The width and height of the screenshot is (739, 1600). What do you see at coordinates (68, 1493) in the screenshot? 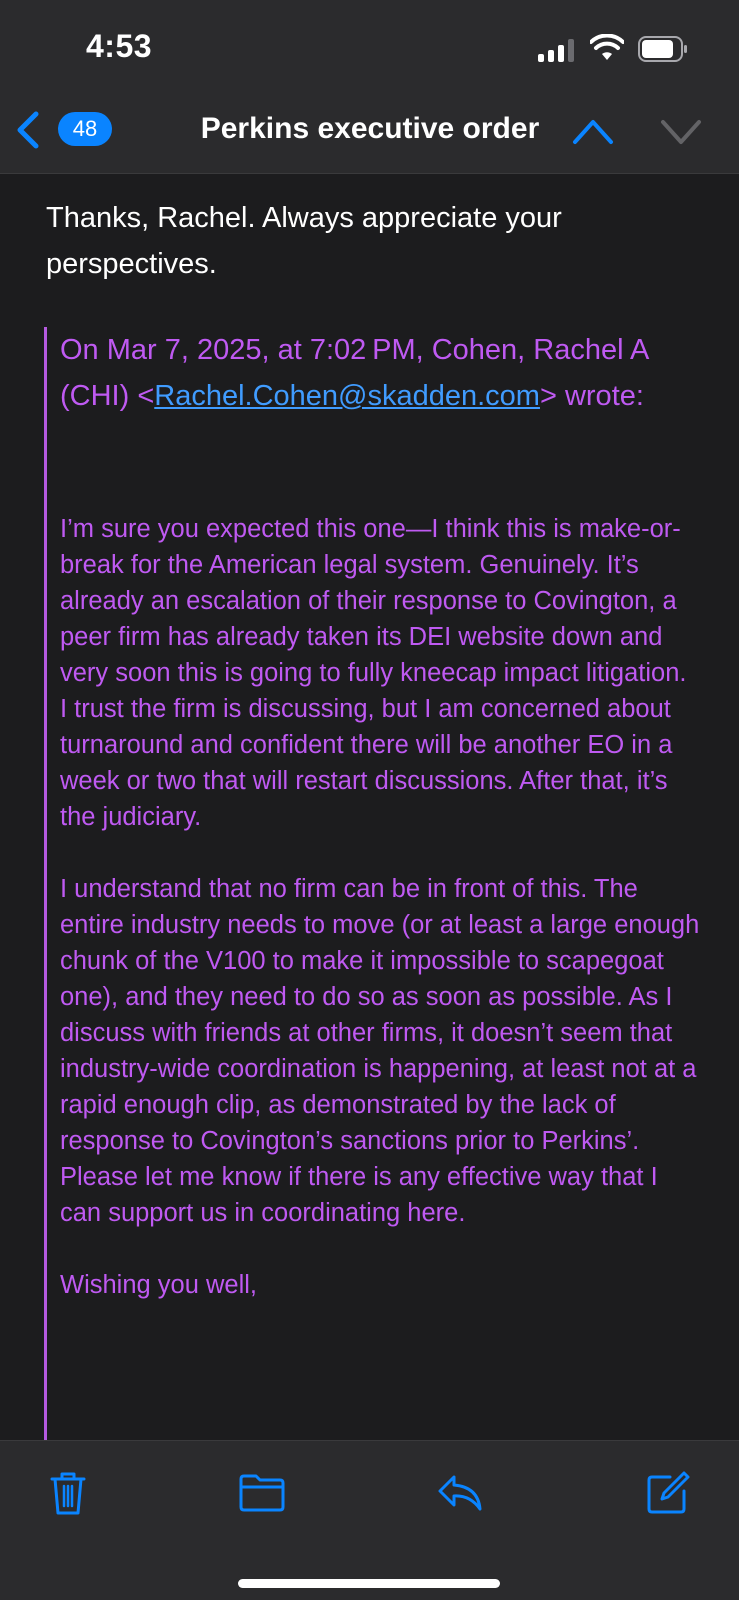
I see `trash-icon` at bounding box center [68, 1493].